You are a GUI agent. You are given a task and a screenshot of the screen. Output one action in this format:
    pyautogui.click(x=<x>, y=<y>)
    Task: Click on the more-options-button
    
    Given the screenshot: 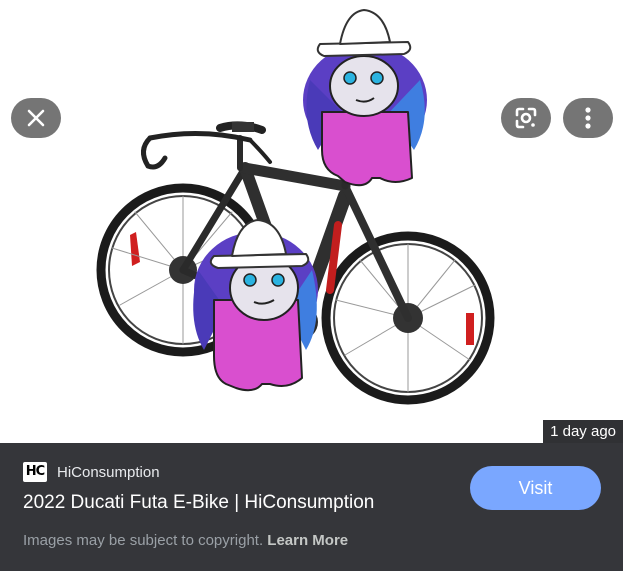 What is the action you would take?
    pyautogui.click(x=588, y=118)
    